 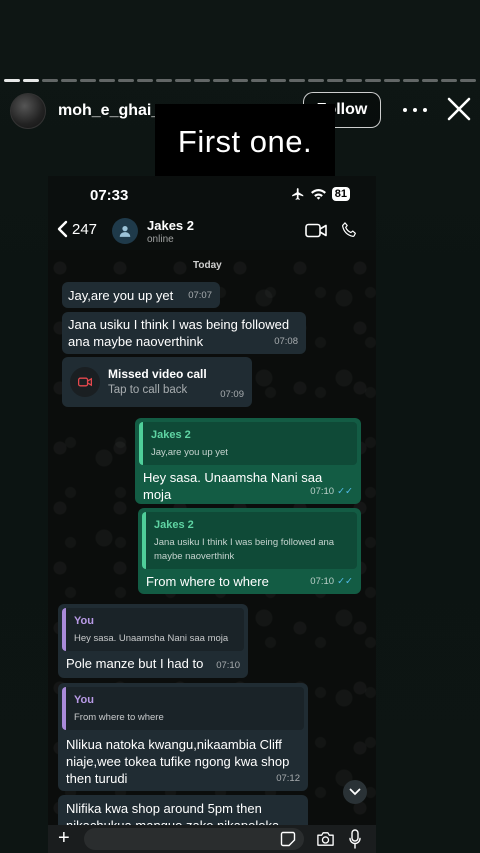 I want to click on quoted-message: You Hey sasa. Unaamsha Nani saa moja, so click(x=153, y=629).